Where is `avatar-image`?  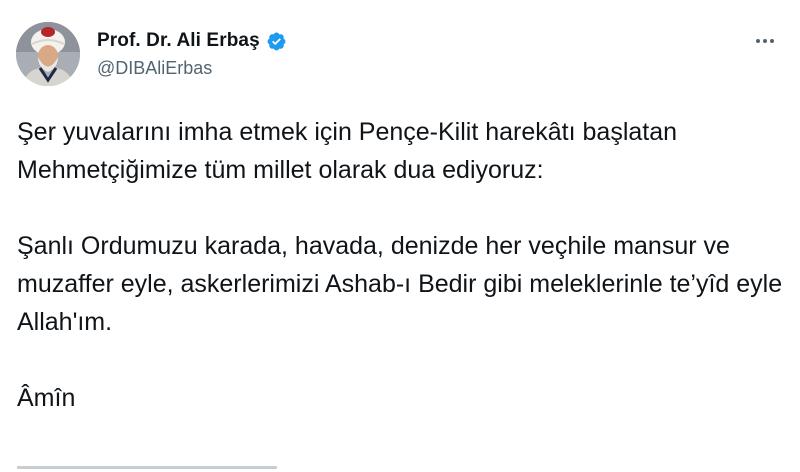 avatar-image is located at coordinates (48, 54).